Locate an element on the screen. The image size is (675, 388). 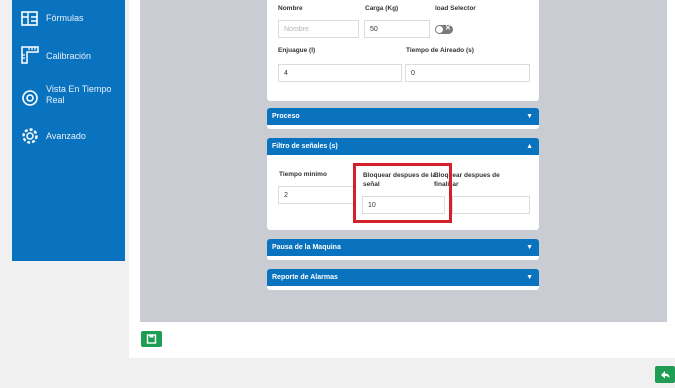
section-reporte-foot is located at coordinates (403, 288).